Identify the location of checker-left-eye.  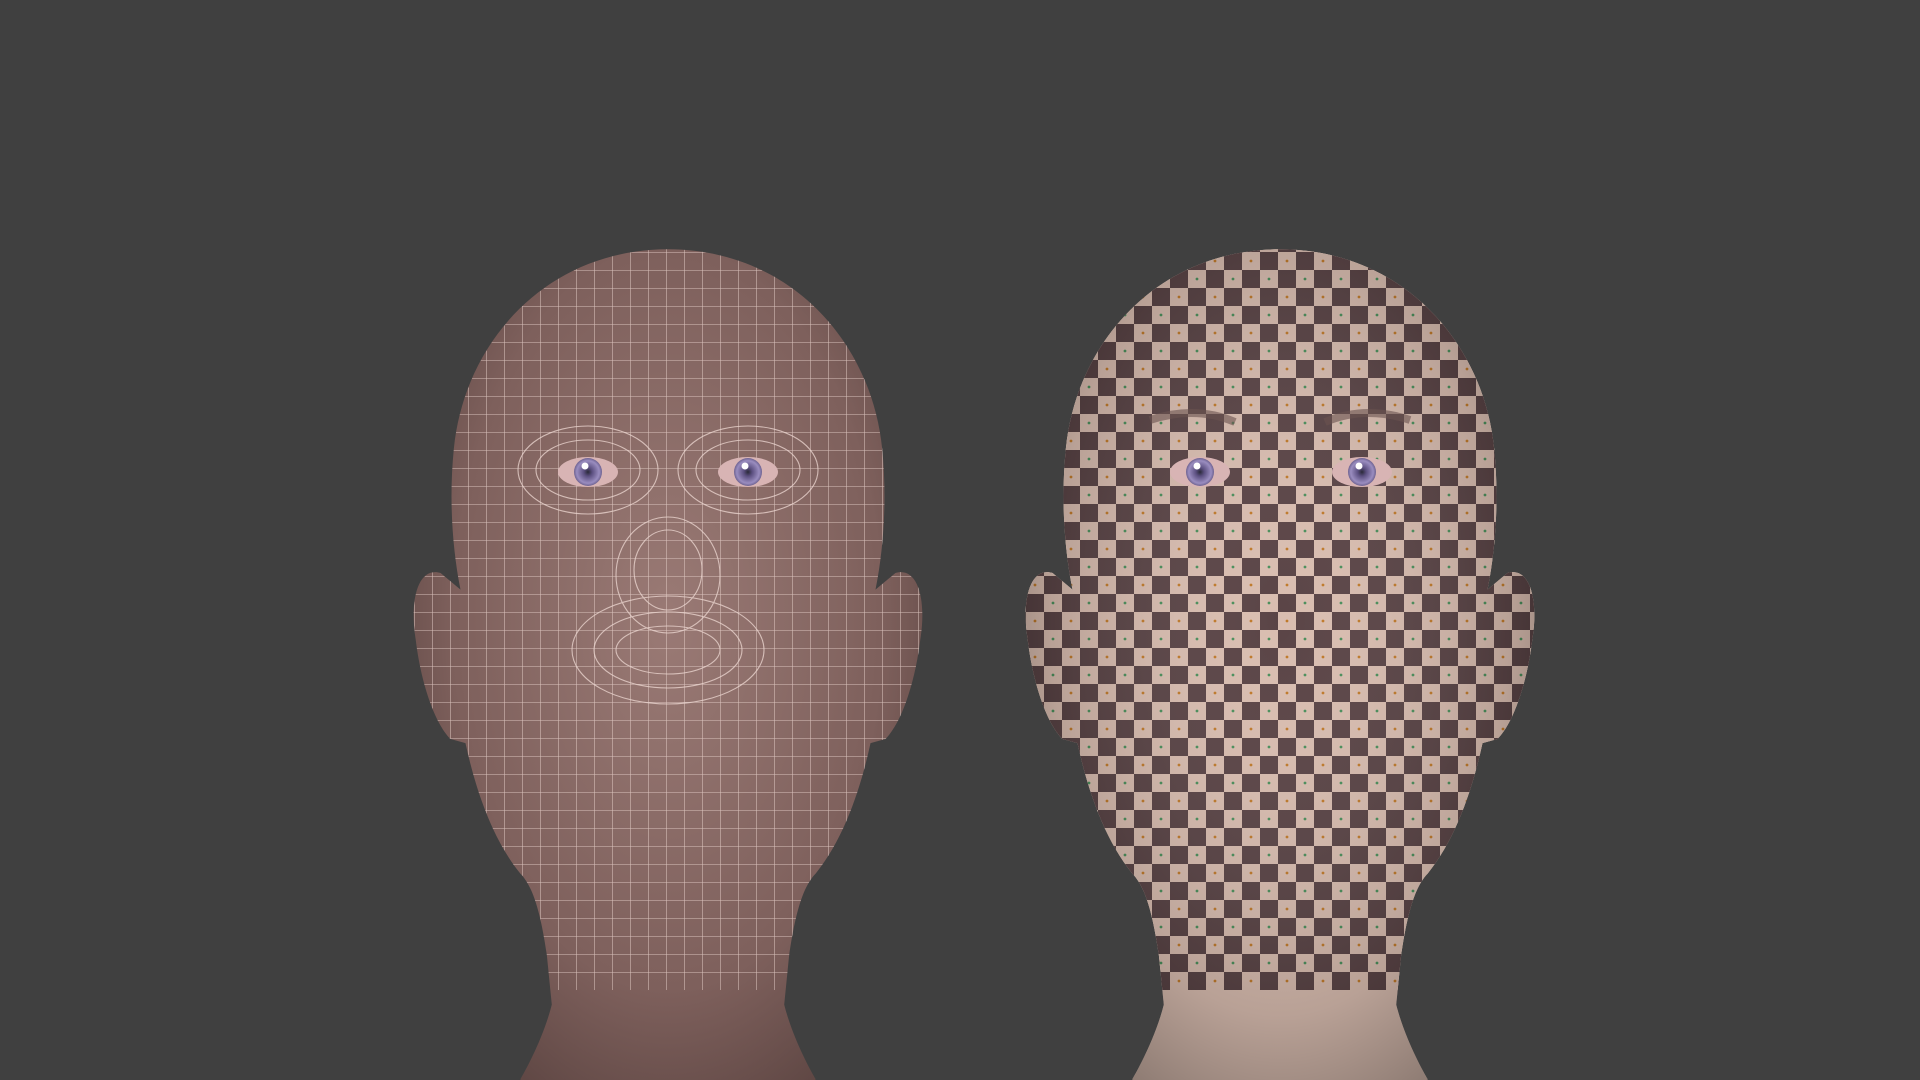
(1200, 472).